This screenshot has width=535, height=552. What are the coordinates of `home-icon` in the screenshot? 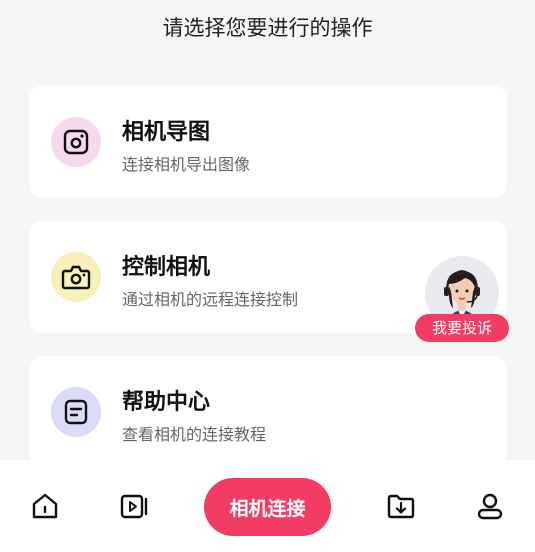 It's located at (45, 506).